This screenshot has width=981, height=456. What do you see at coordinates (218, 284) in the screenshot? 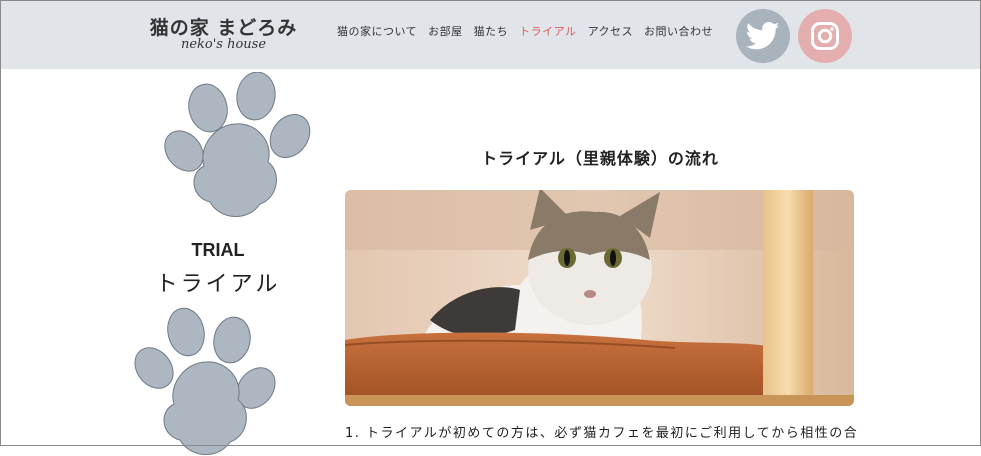
I see `sidebar-title-jp: トライアル` at bounding box center [218, 284].